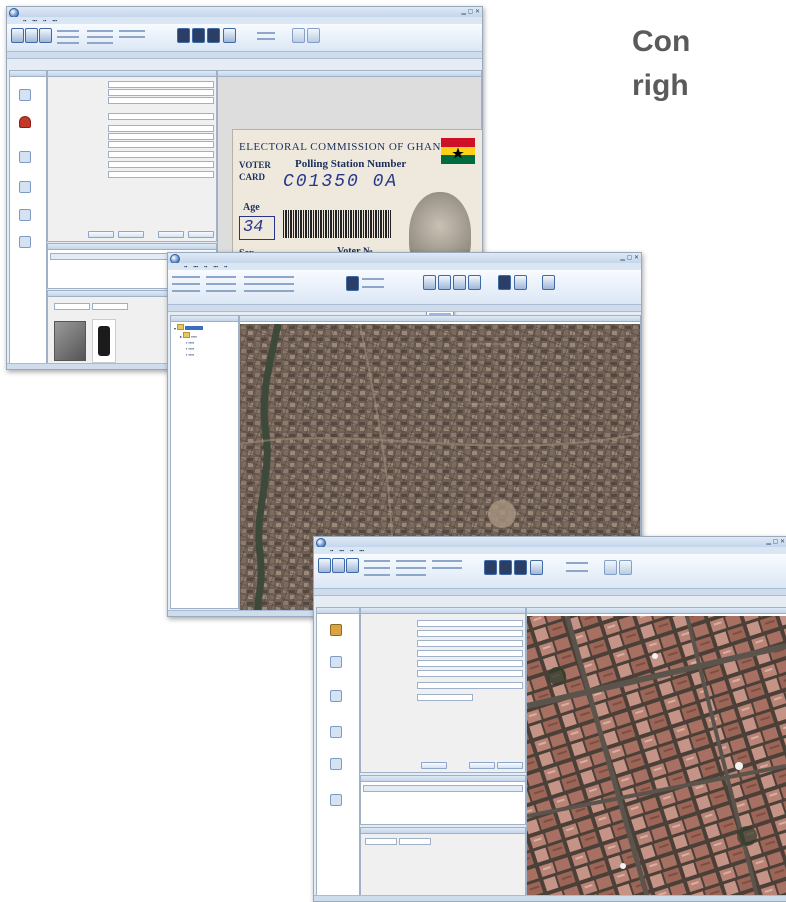 This screenshot has height=902, width=786. What do you see at coordinates (189, 328) in the screenshot?
I see `tree-node: ▾` at bounding box center [189, 328].